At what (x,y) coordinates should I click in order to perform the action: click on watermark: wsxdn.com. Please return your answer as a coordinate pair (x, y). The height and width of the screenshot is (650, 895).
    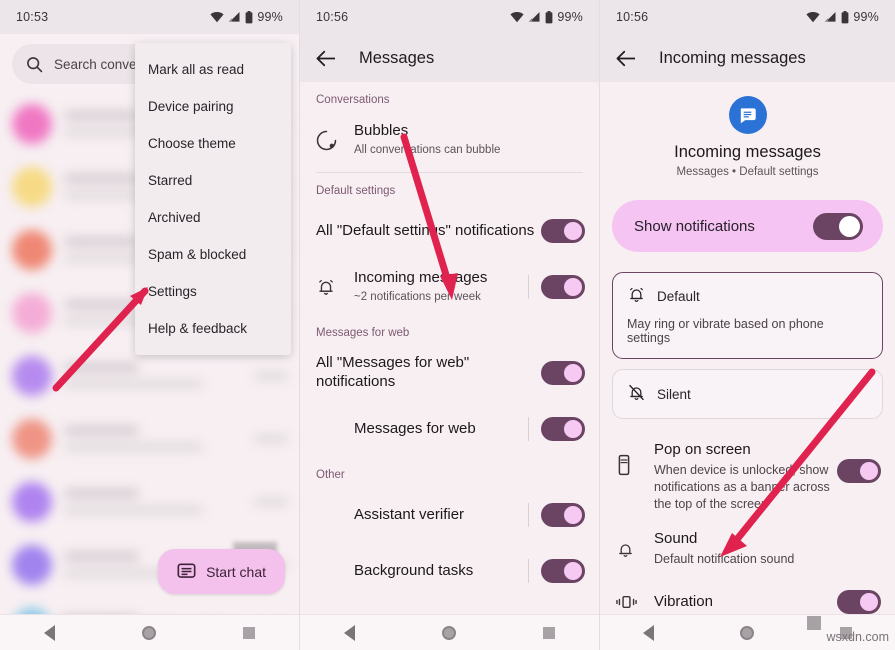
    Looking at the image, I should click on (857, 637).